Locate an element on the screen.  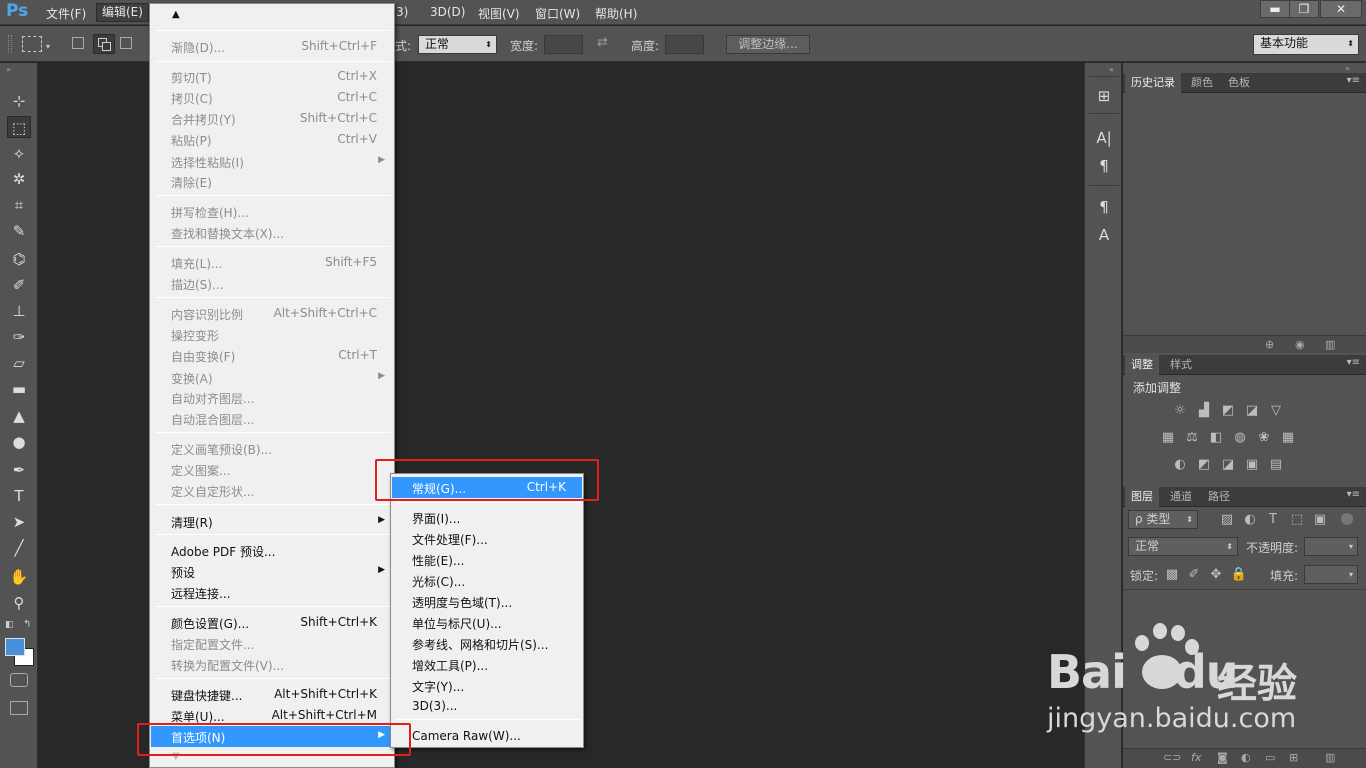
tab-adjustments: 调整 is located at coordinates (1142, 365).